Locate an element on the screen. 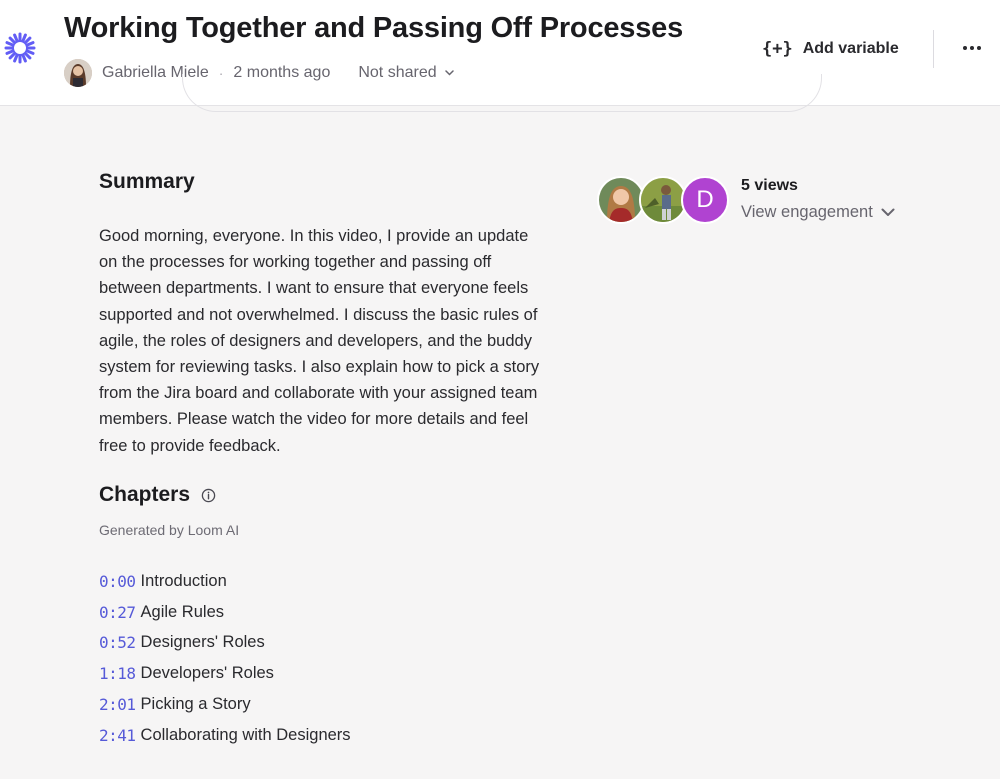 The width and height of the screenshot is (1000, 779). chapter-timestamp: 0:27 is located at coordinates (117, 612).